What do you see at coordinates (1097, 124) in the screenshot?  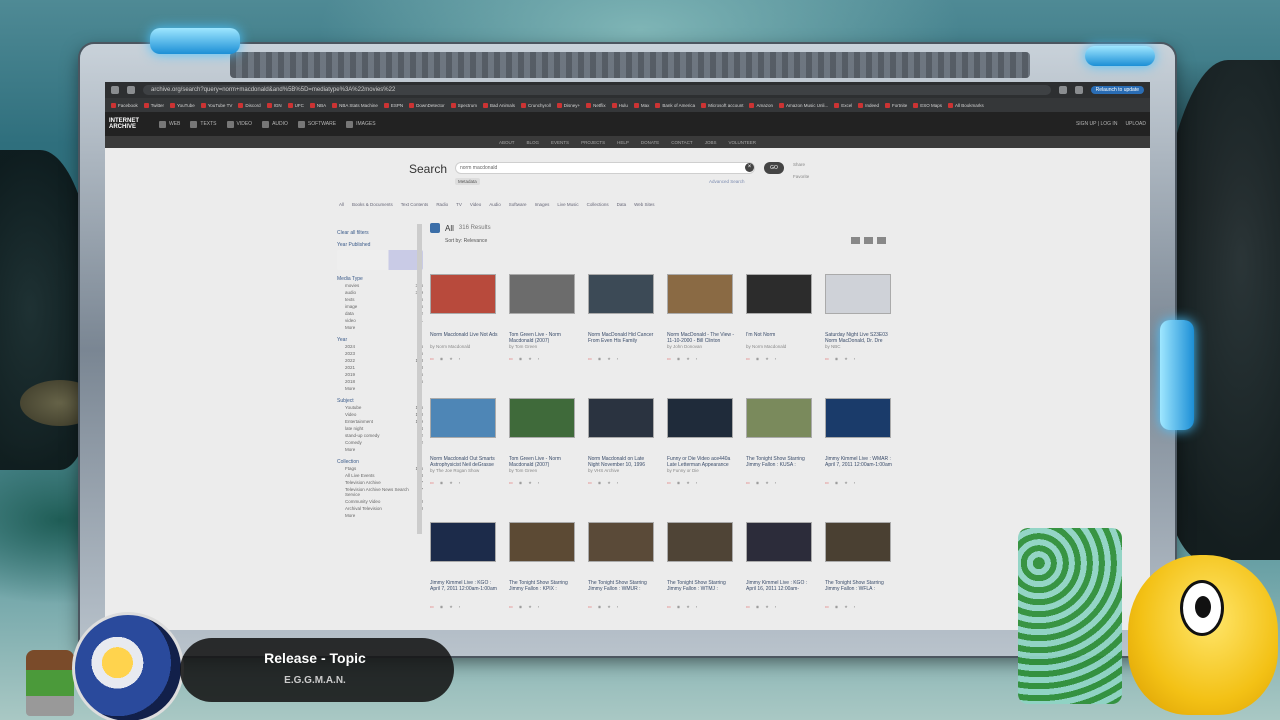 I see `signup-login-link: SIGN UP | LOG IN` at bounding box center [1097, 124].